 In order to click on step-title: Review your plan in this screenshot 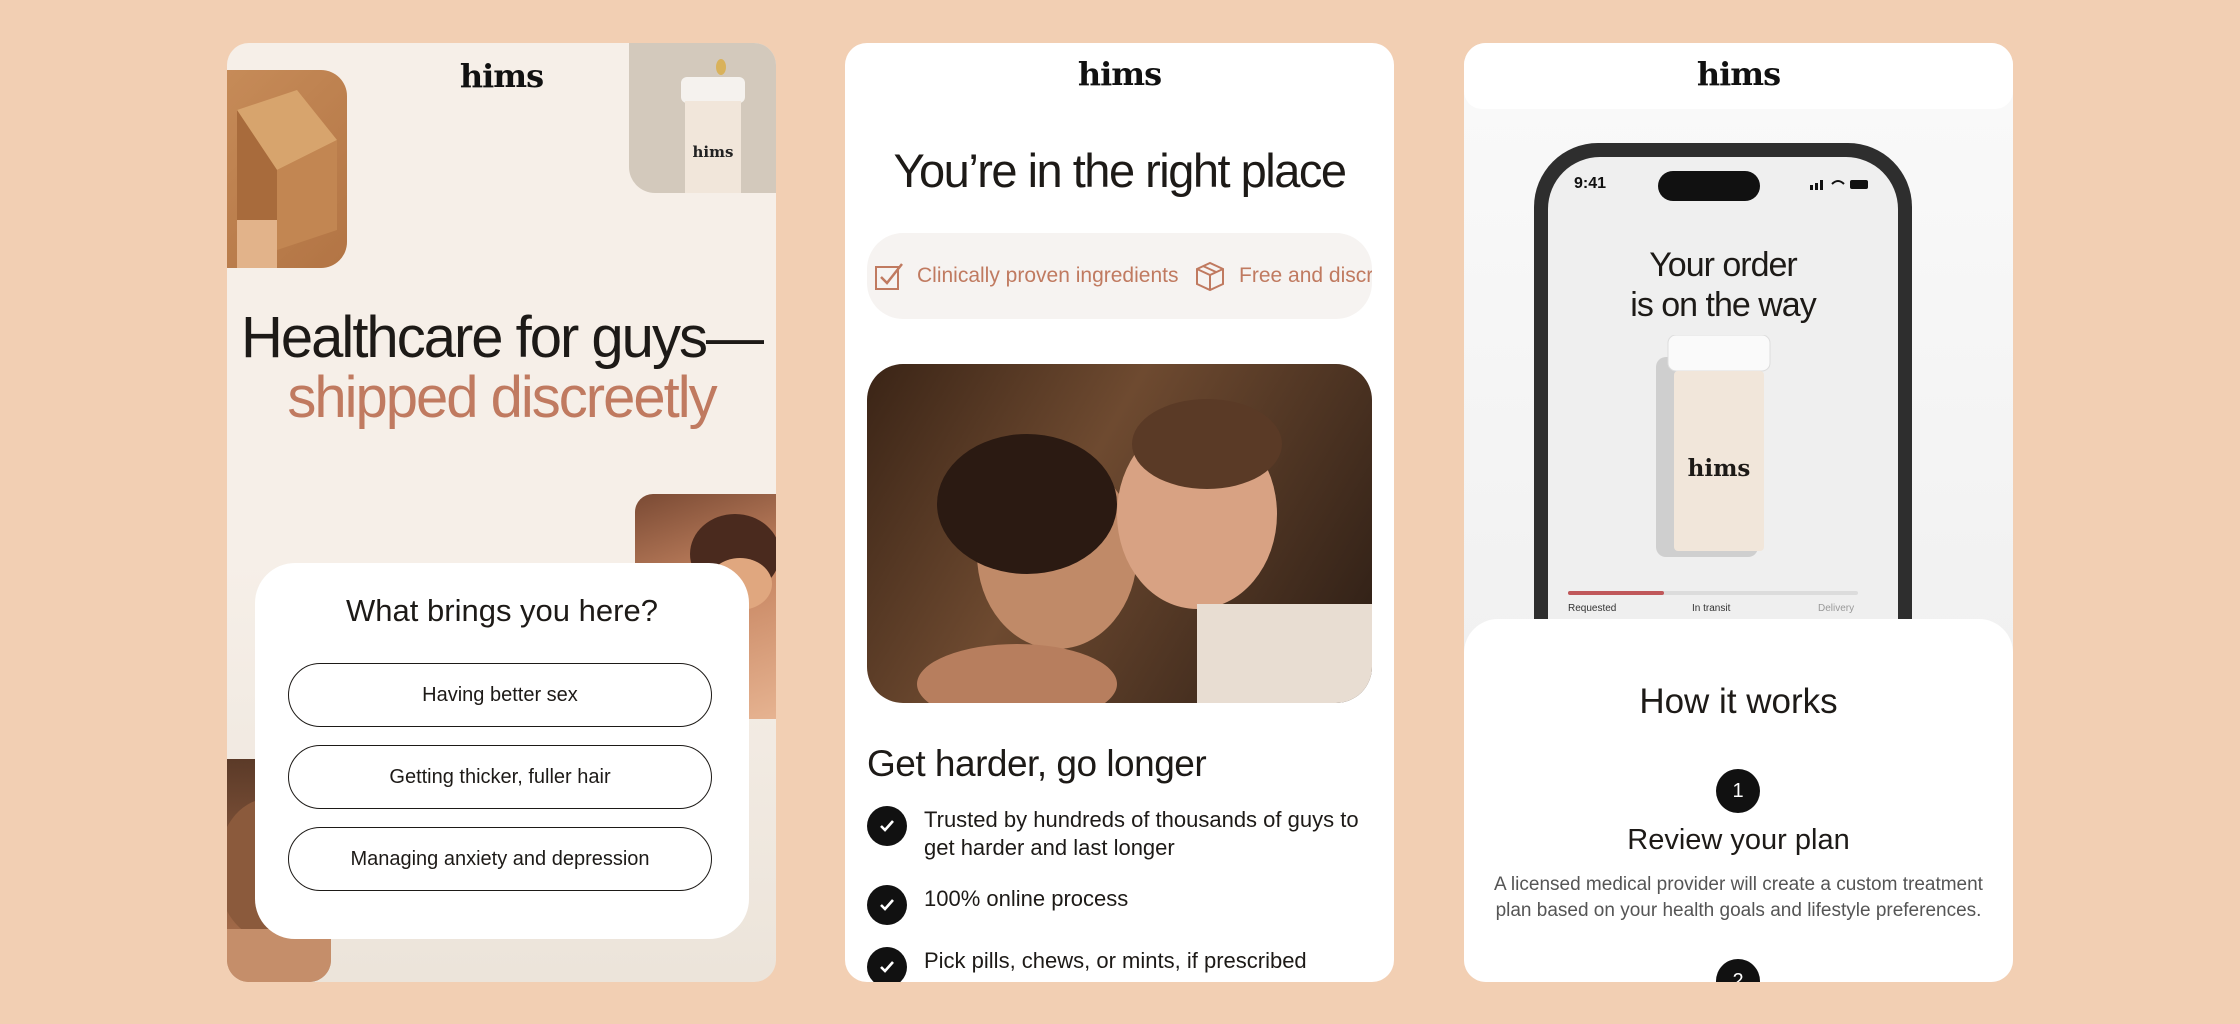, I will do `click(1738, 840)`.